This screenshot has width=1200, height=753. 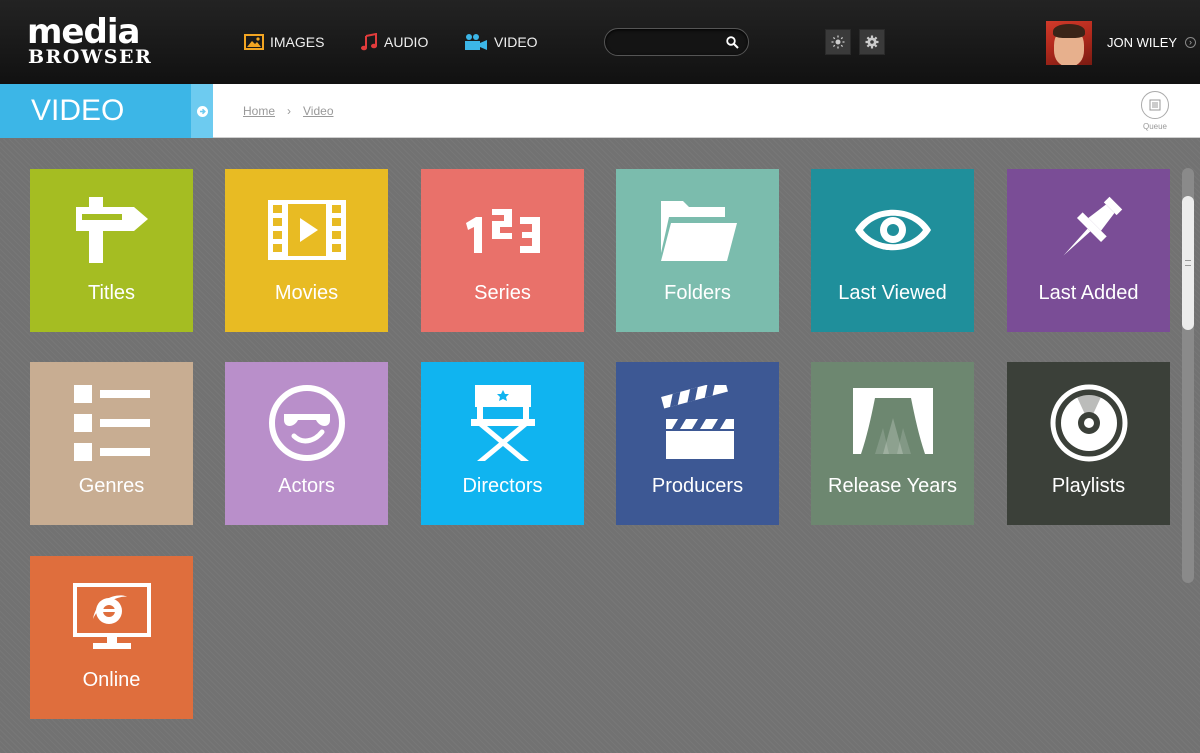 What do you see at coordinates (502, 231) in the screenshot?
I see `numbers-icon` at bounding box center [502, 231].